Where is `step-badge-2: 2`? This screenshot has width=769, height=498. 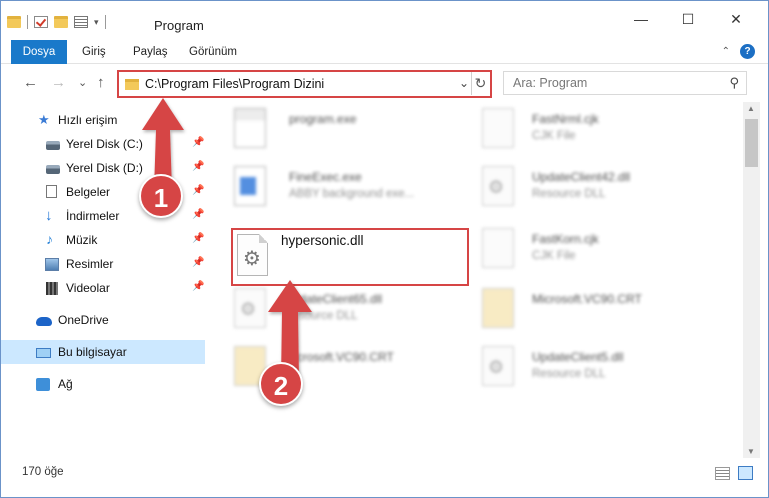
step-badge-2: 2 is located at coordinates (281, 384).